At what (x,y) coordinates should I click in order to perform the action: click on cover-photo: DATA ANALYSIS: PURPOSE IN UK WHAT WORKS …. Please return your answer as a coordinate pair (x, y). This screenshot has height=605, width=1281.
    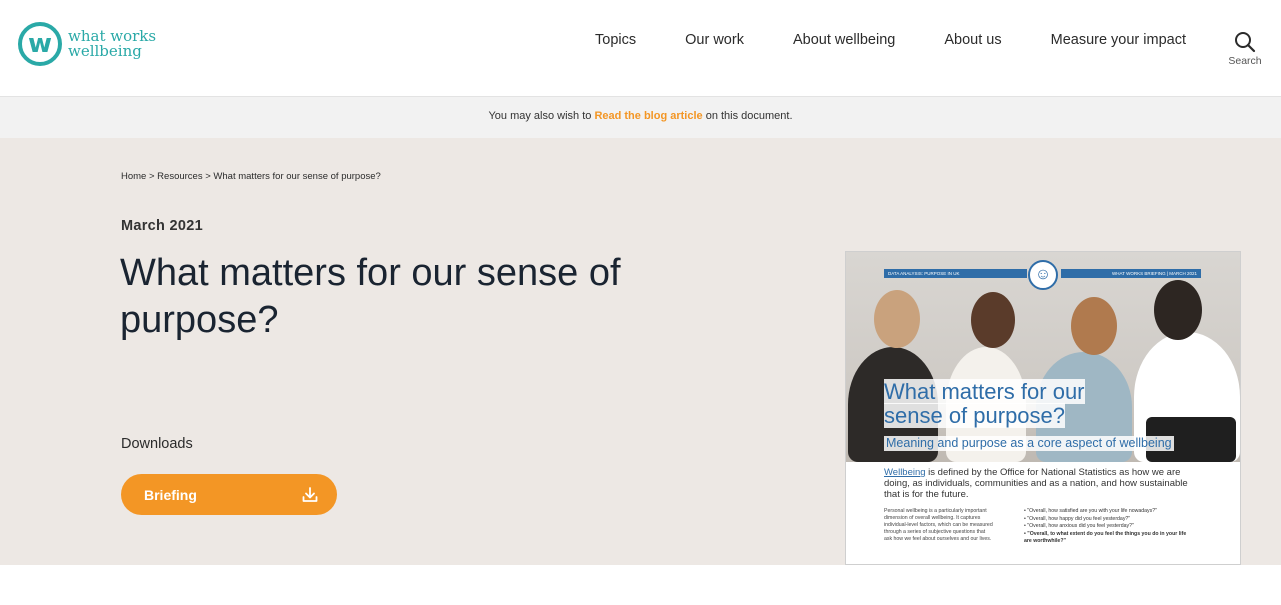
    Looking at the image, I should click on (1043, 357).